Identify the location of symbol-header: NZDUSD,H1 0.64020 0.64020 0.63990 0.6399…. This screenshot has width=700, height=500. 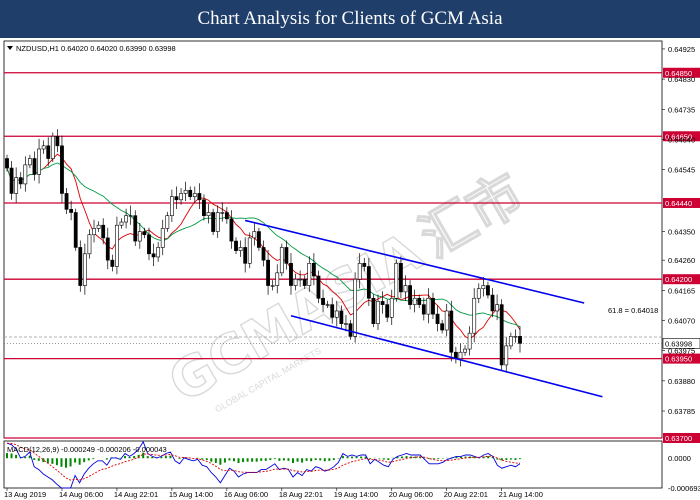
(96, 48).